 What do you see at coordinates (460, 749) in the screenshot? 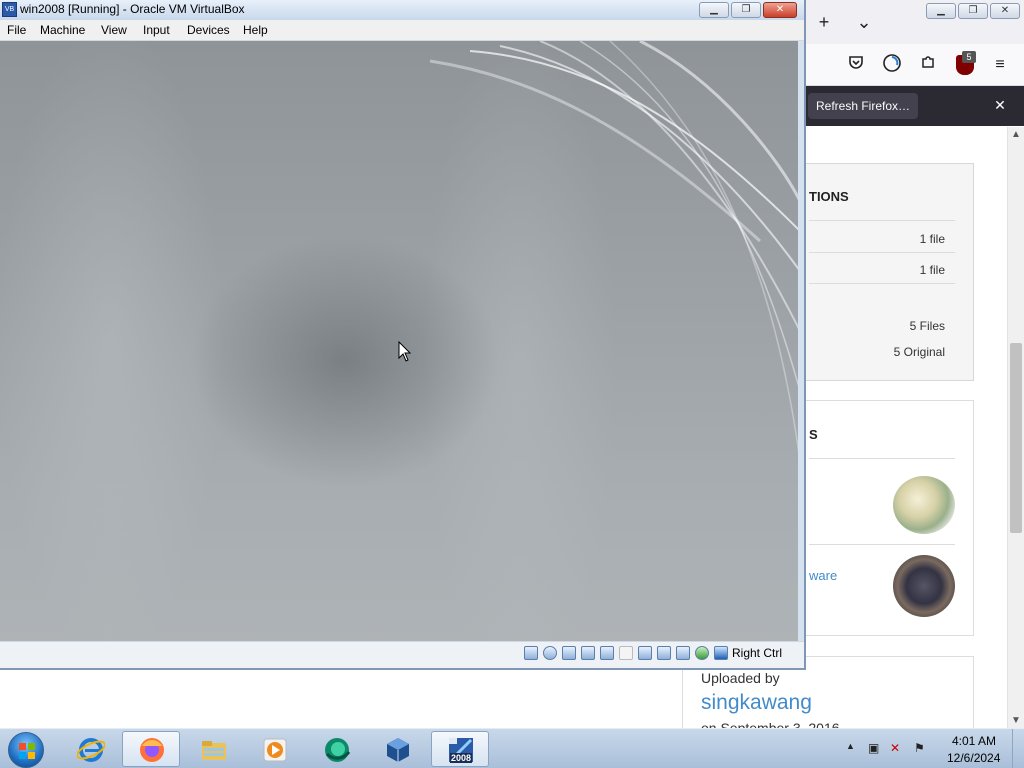
I see `taskbar-win2008-vm: 2008` at bounding box center [460, 749].